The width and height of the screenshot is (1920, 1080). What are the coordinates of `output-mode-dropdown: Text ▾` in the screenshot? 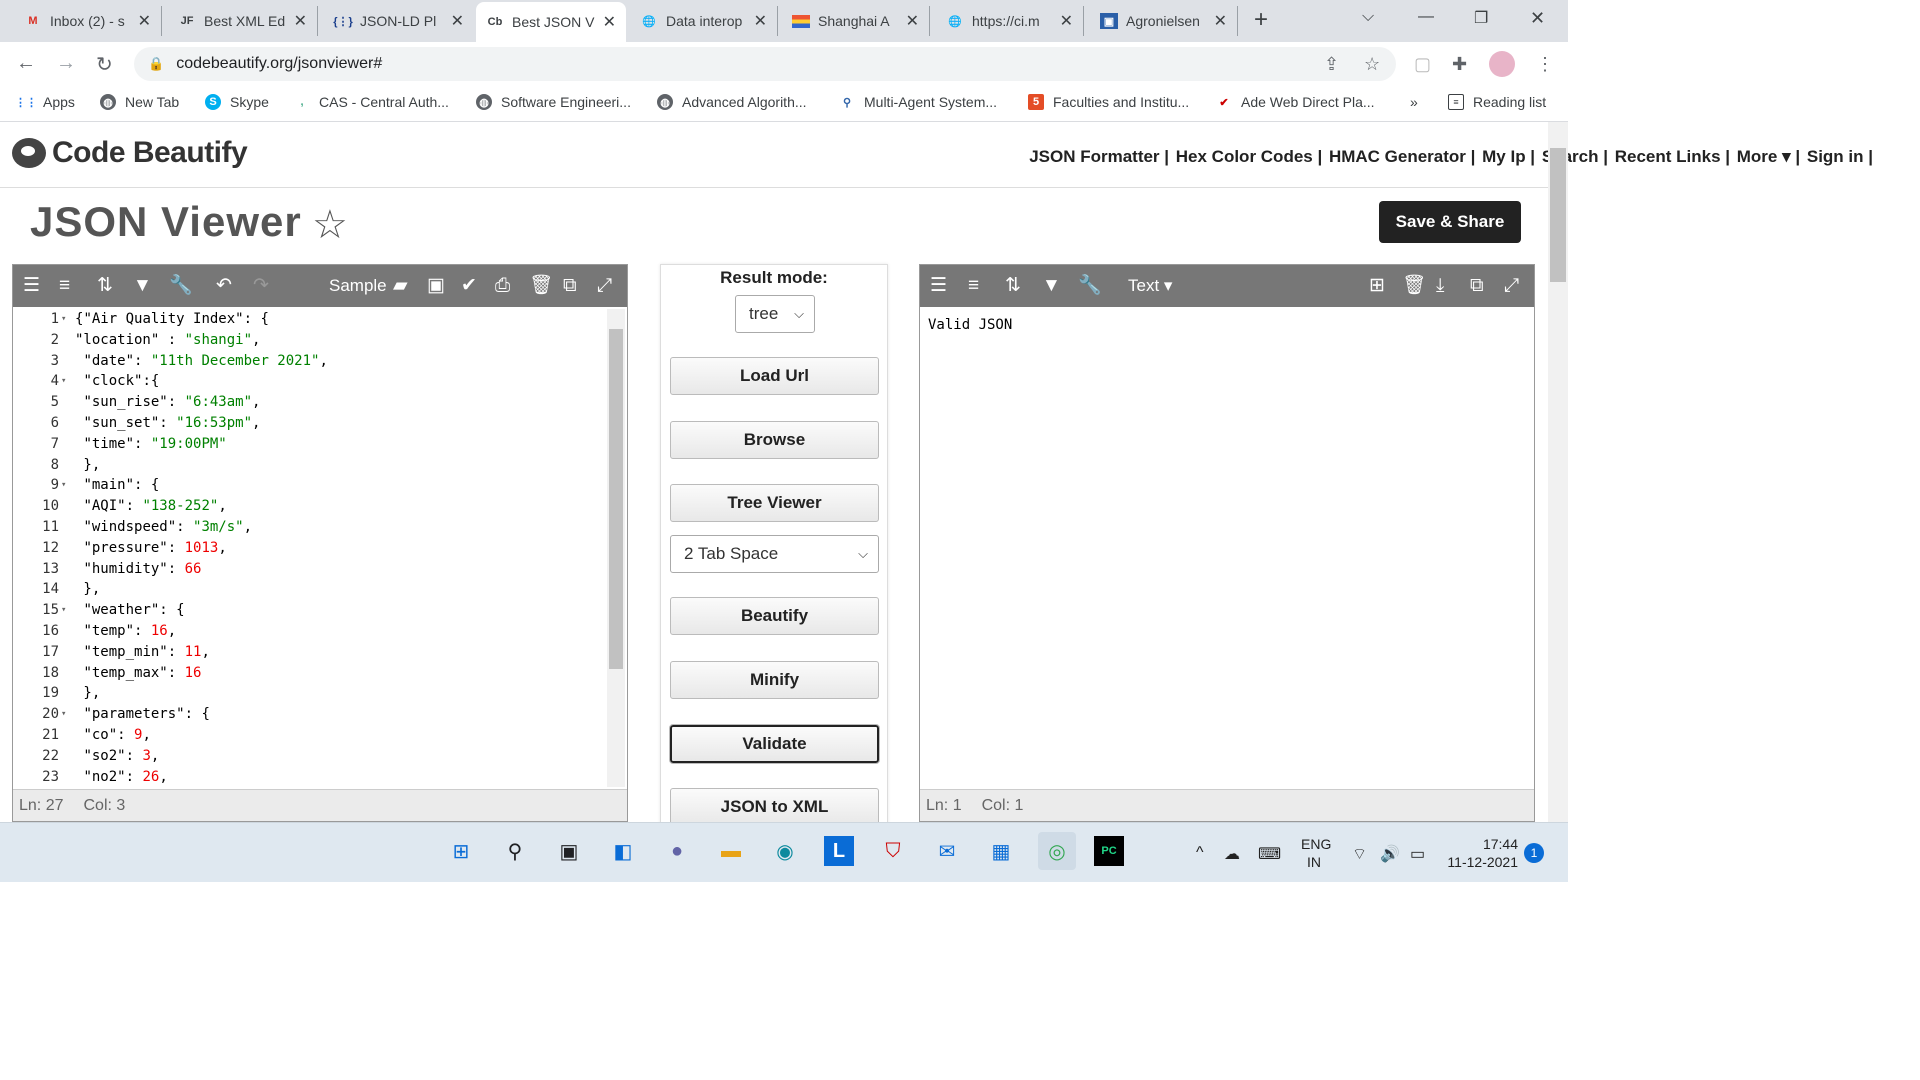 It's located at (1150, 286).